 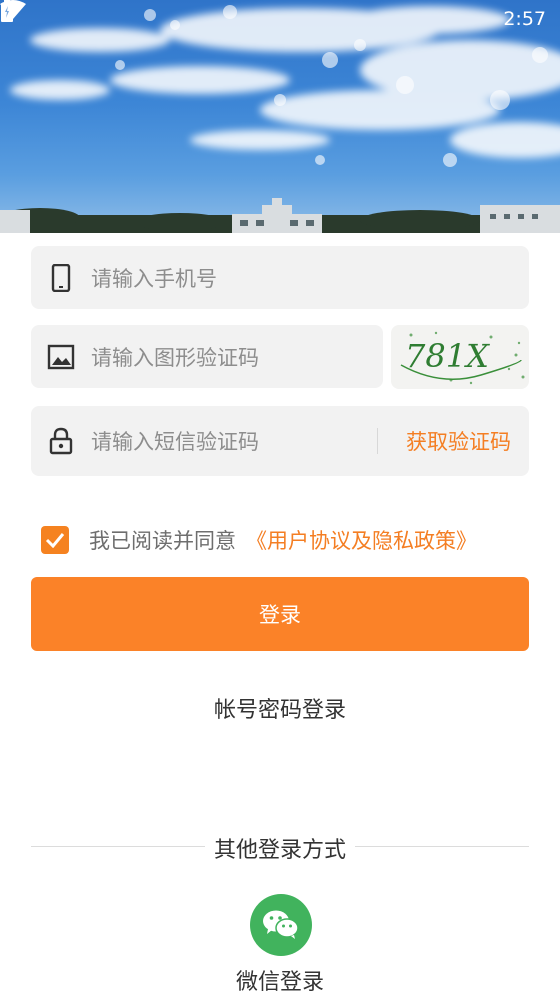 I want to click on phone-input: 请输入手机号, so click(x=280, y=277).